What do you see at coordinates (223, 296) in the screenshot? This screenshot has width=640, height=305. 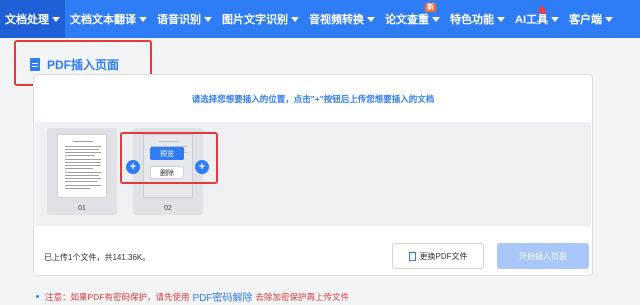 I see `pdf-unlock-link: PDF密码解除` at bounding box center [223, 296].